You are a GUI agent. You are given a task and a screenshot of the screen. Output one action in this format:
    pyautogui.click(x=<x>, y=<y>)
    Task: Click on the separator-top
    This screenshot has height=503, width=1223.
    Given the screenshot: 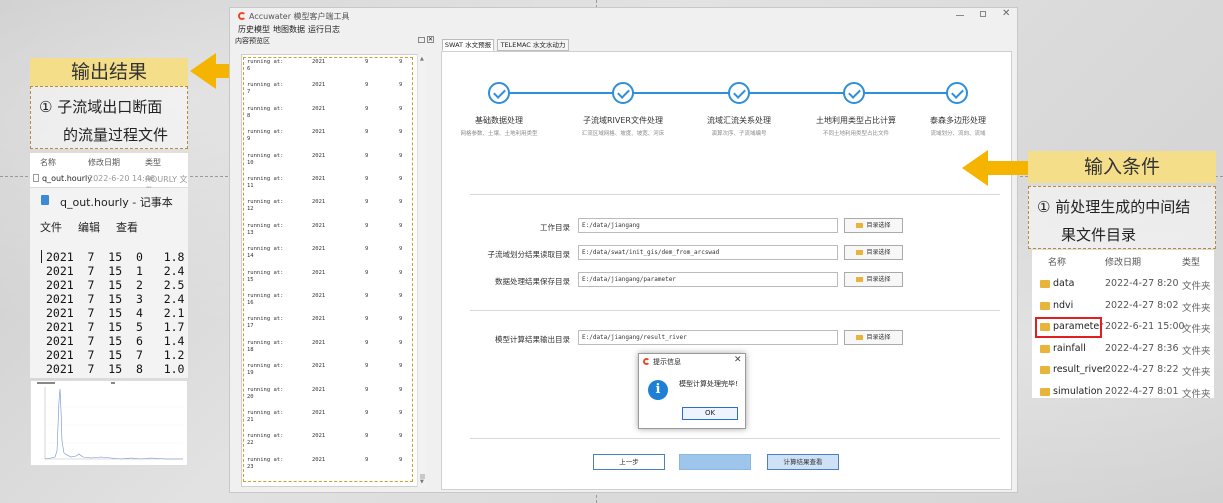 What is the action you would take?
    pyautogui.click(x=735, y=194)
    